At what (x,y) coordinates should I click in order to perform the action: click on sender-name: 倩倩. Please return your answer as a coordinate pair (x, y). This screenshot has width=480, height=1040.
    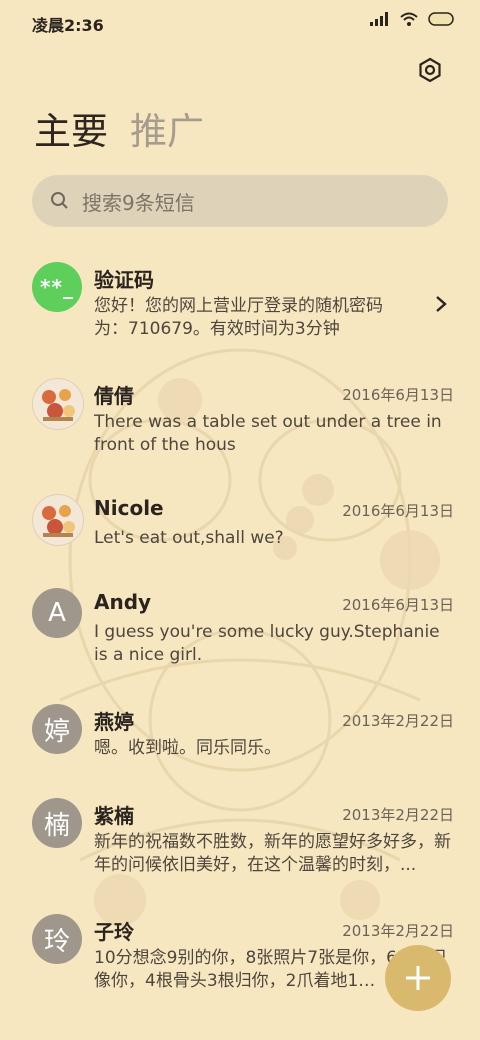
    Looking at the image, I should click on (114, 396).